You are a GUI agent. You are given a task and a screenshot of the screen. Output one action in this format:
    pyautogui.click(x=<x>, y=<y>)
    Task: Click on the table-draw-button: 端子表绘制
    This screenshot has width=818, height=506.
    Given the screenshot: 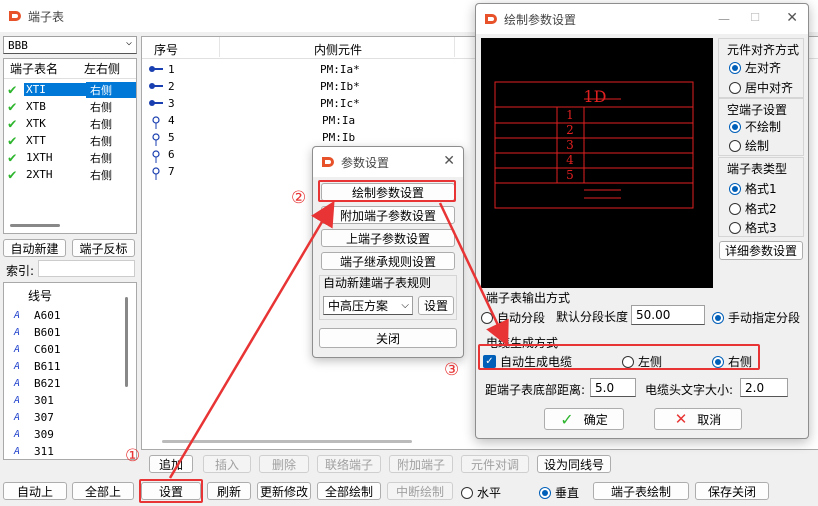 What is the action you would take?
    pyautogui.click(x=641, y=491)
    